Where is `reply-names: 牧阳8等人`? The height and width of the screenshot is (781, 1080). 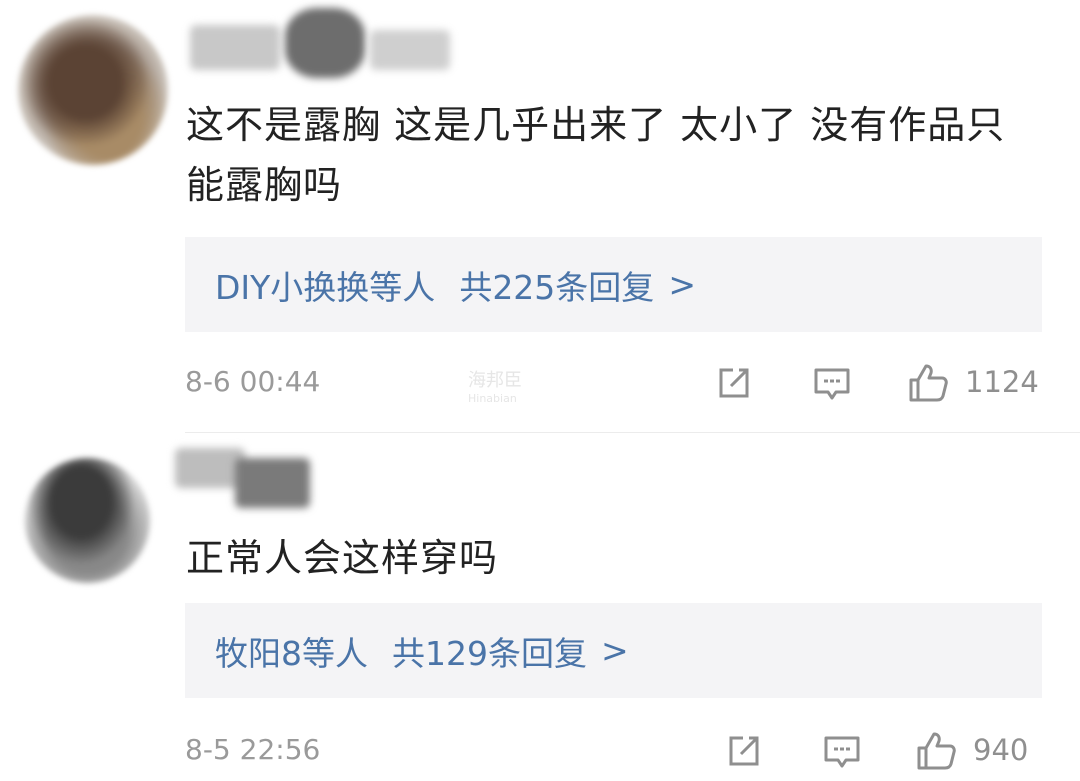 reply-names: 牧阳8等人 is located at coordinates (291, 653).